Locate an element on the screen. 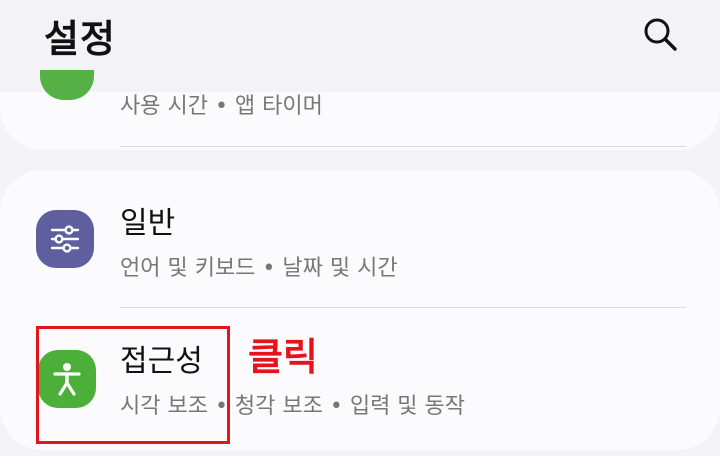 This screenshot has width=720, height=456. click-annotation: 클릭 is located at coordinates (283, 357).